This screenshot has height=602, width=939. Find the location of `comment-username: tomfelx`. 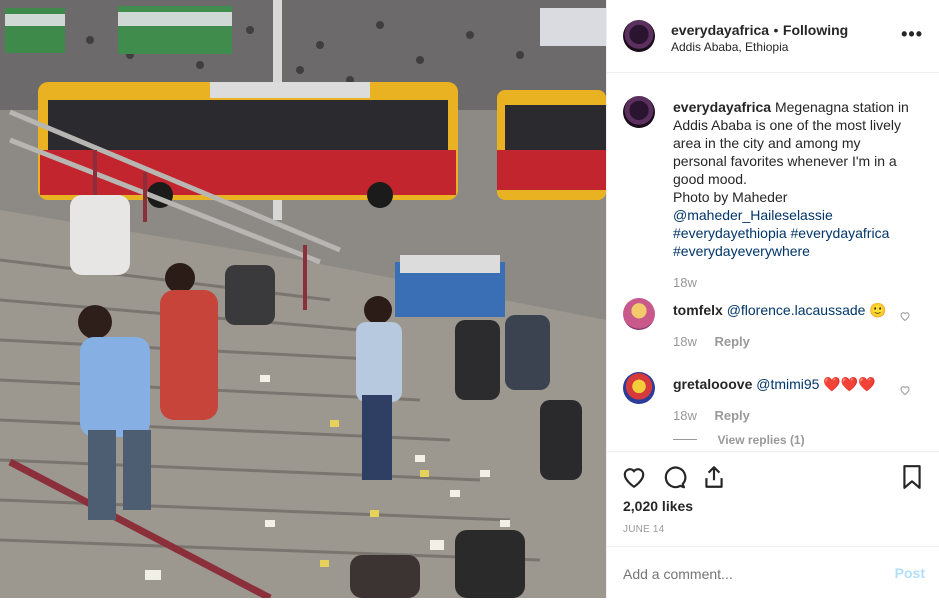

comment-username: tomfelx is located at coordinates (698, 310).